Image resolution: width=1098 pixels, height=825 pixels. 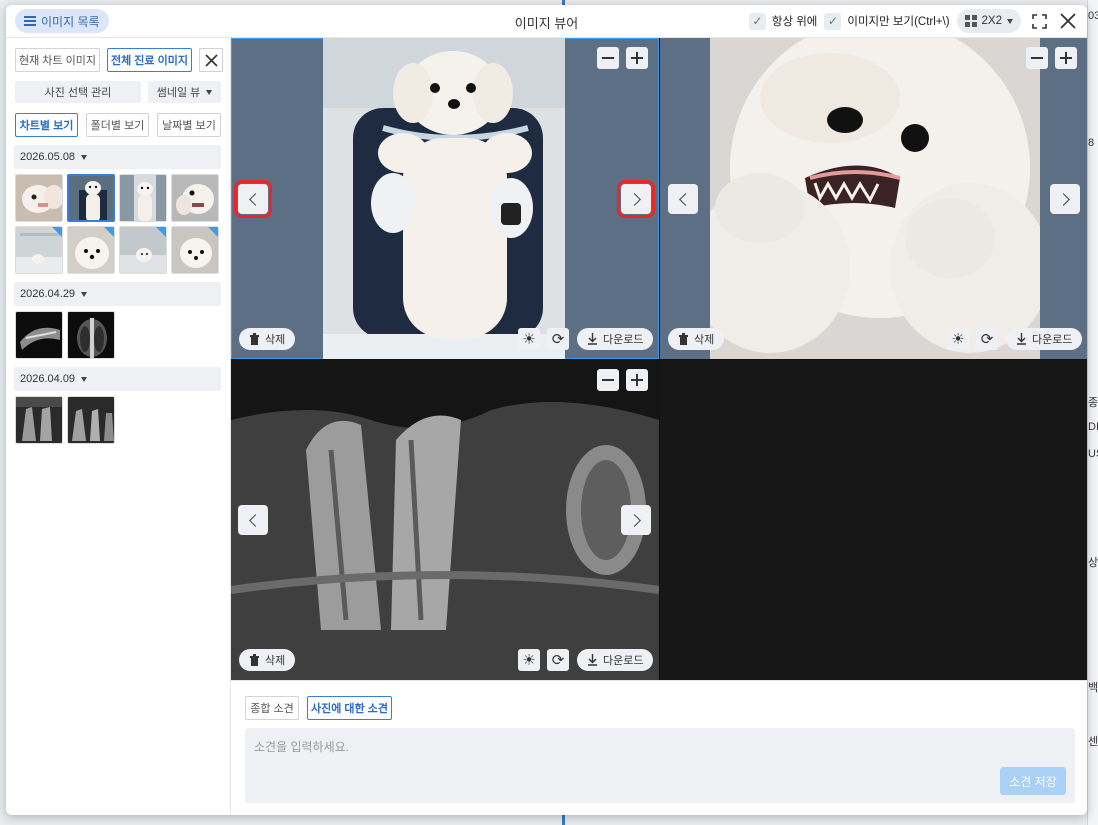 I want to click on background-text: 상, so click(x=1093, y=563).